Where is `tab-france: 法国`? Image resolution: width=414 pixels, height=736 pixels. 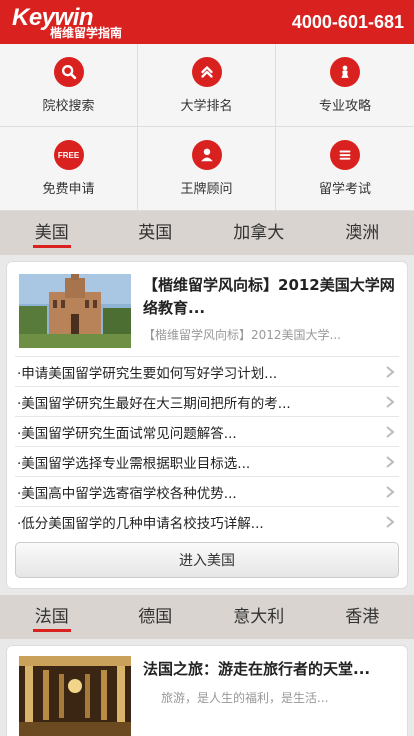 tab-france: 法国 is located at coordinates (52, 617).